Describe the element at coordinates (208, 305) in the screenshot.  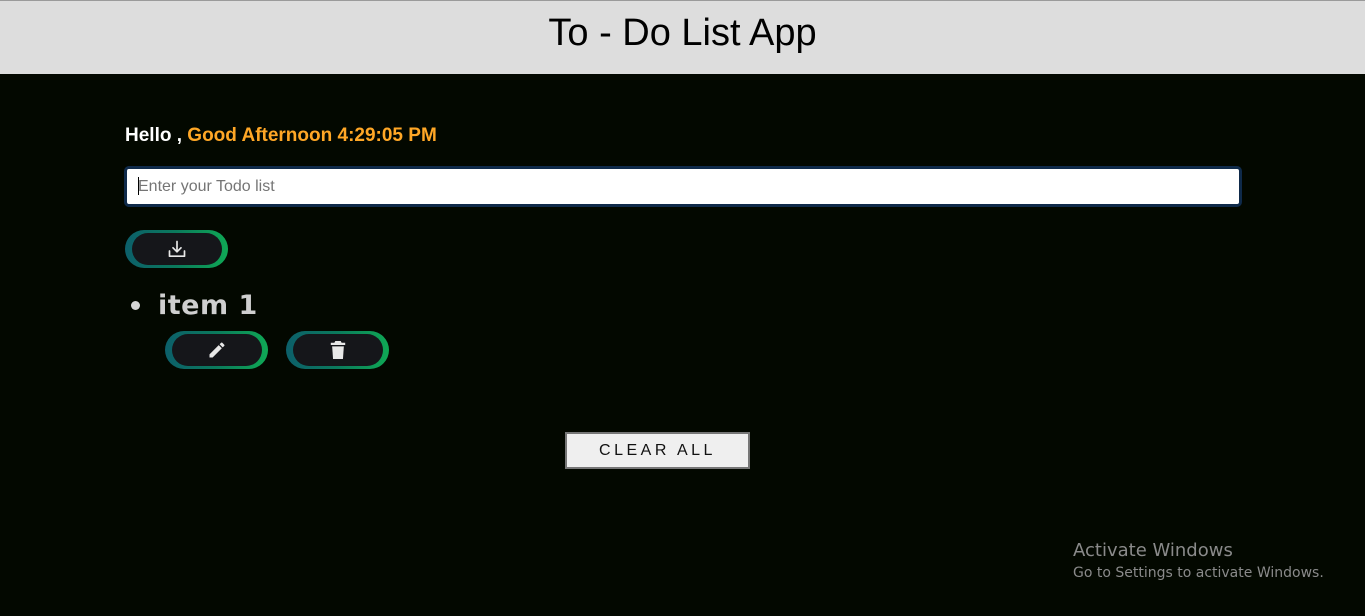
I see `todo-item-text: item 1` at that location.